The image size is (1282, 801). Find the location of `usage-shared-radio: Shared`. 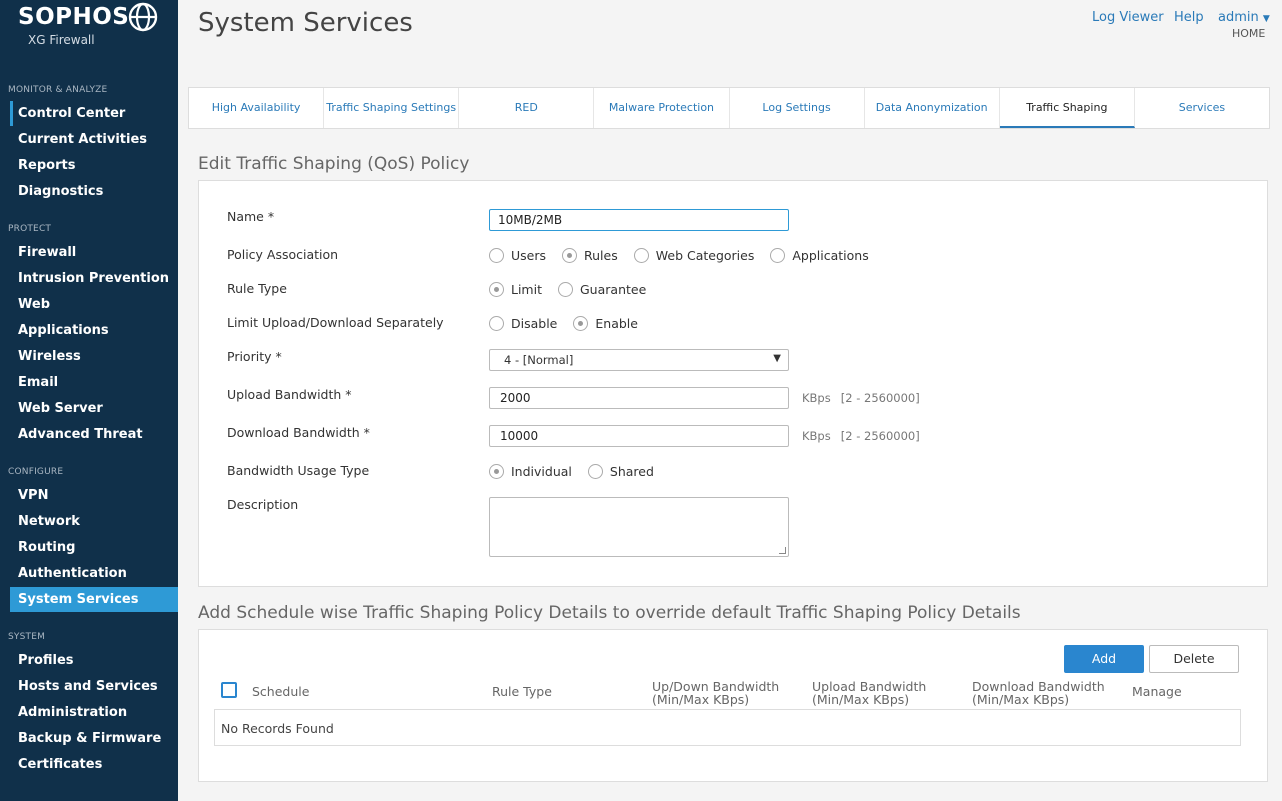

usage-shared-radio: Shared is located at coordinates (620, 471).